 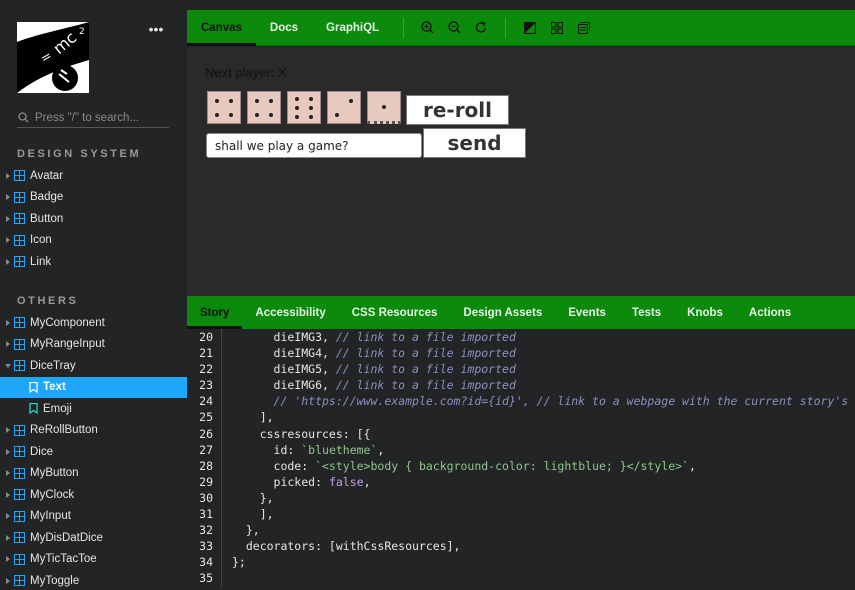 What do you see at coordinates (93, 517) in the screenshot?
I see `sidebar-item-myinput: MyInput` at bounding box center [93, 517].